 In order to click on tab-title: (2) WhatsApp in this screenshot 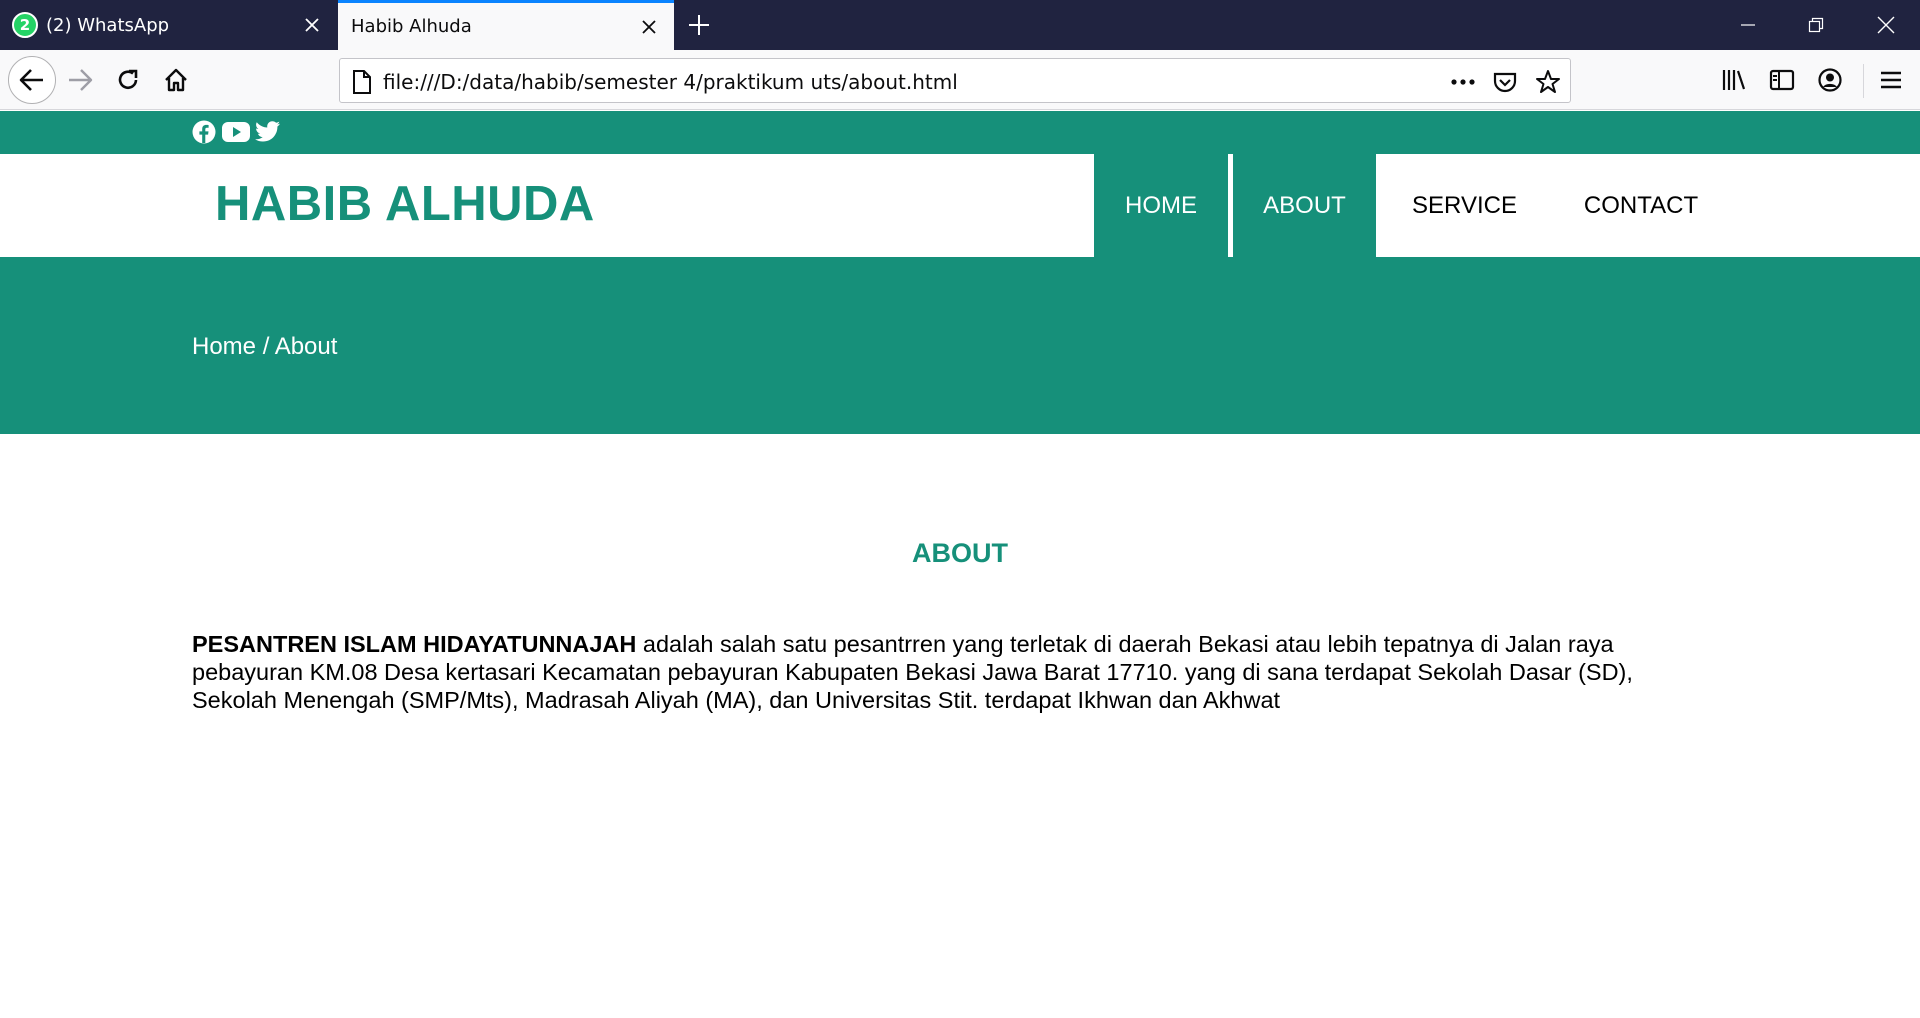, I will do `click(108, 25)`.